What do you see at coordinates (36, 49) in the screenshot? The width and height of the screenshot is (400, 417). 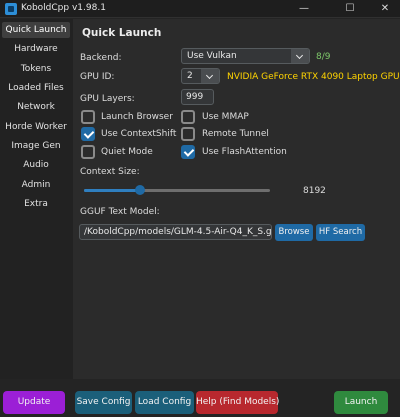 I see `sidebar-item-hardware: Hardware` at bounding box center [36, 49].